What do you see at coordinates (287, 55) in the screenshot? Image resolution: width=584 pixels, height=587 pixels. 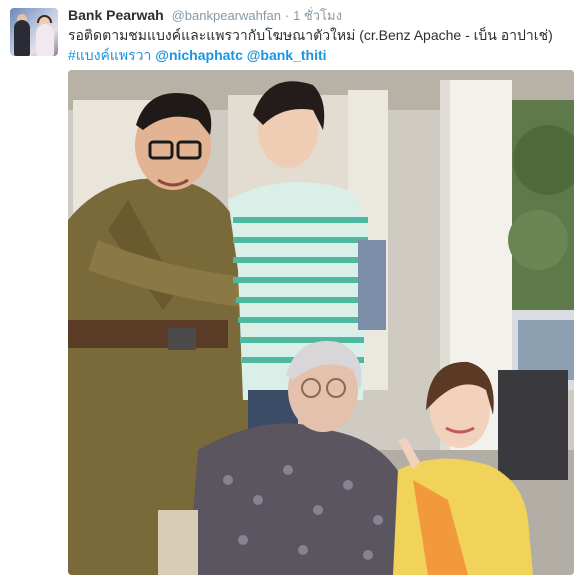 I see `mention-link: @bank_thiti` at bounding box center [287, 55].